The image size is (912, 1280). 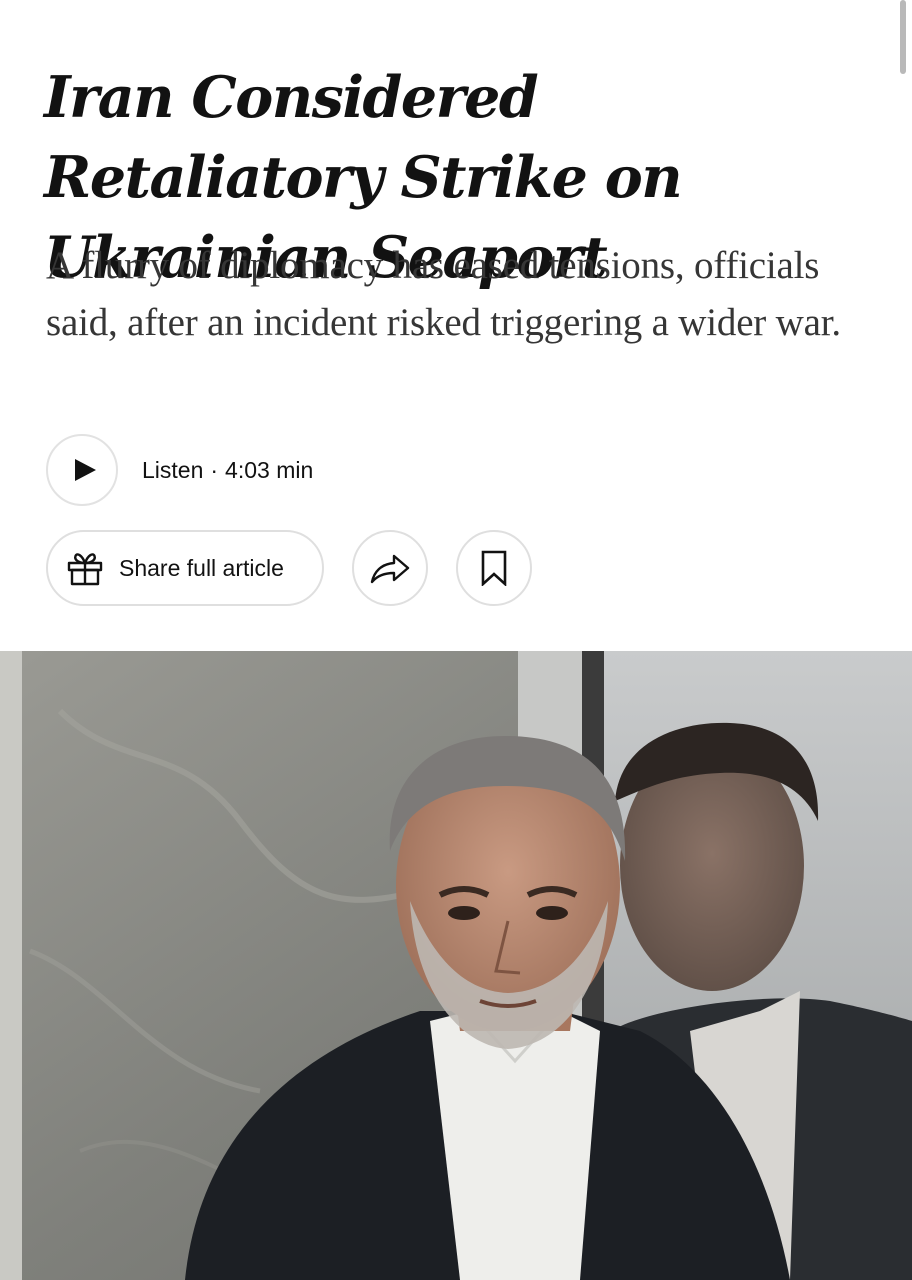 I want to click on scroll-indicator, so click(x=903, y=37).